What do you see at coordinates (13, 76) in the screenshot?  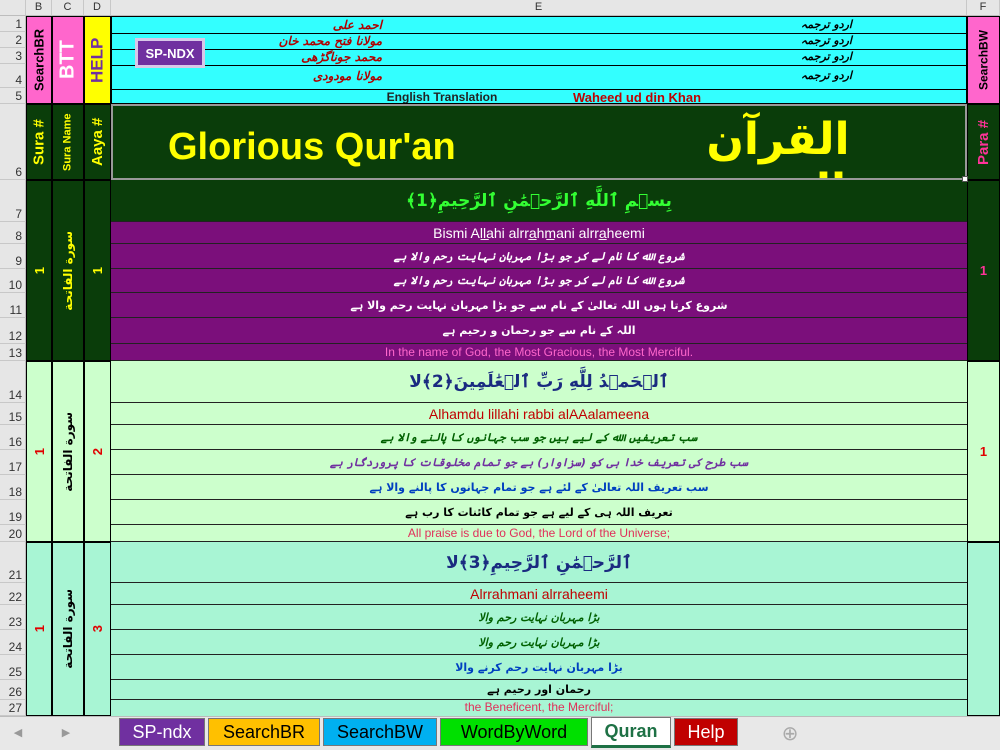 I see `row-header: 4` at bounding box center [13, 76].